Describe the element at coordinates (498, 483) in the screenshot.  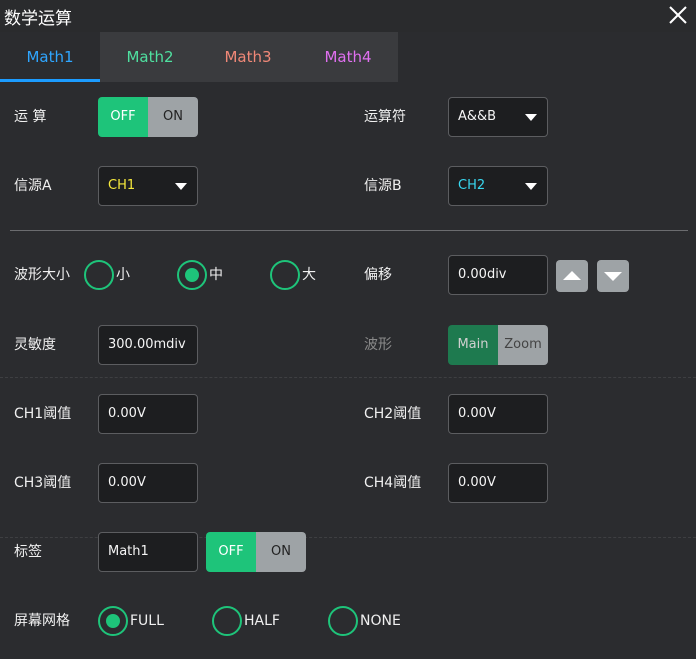
I see `ch4-threshold-input: 0.00V` at that location.